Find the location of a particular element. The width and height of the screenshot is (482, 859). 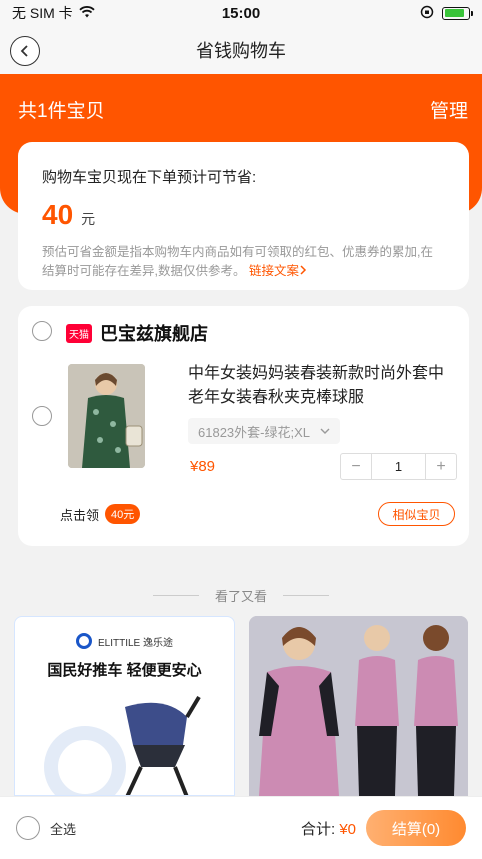

apparel-image is located at coordinates (358, 706).